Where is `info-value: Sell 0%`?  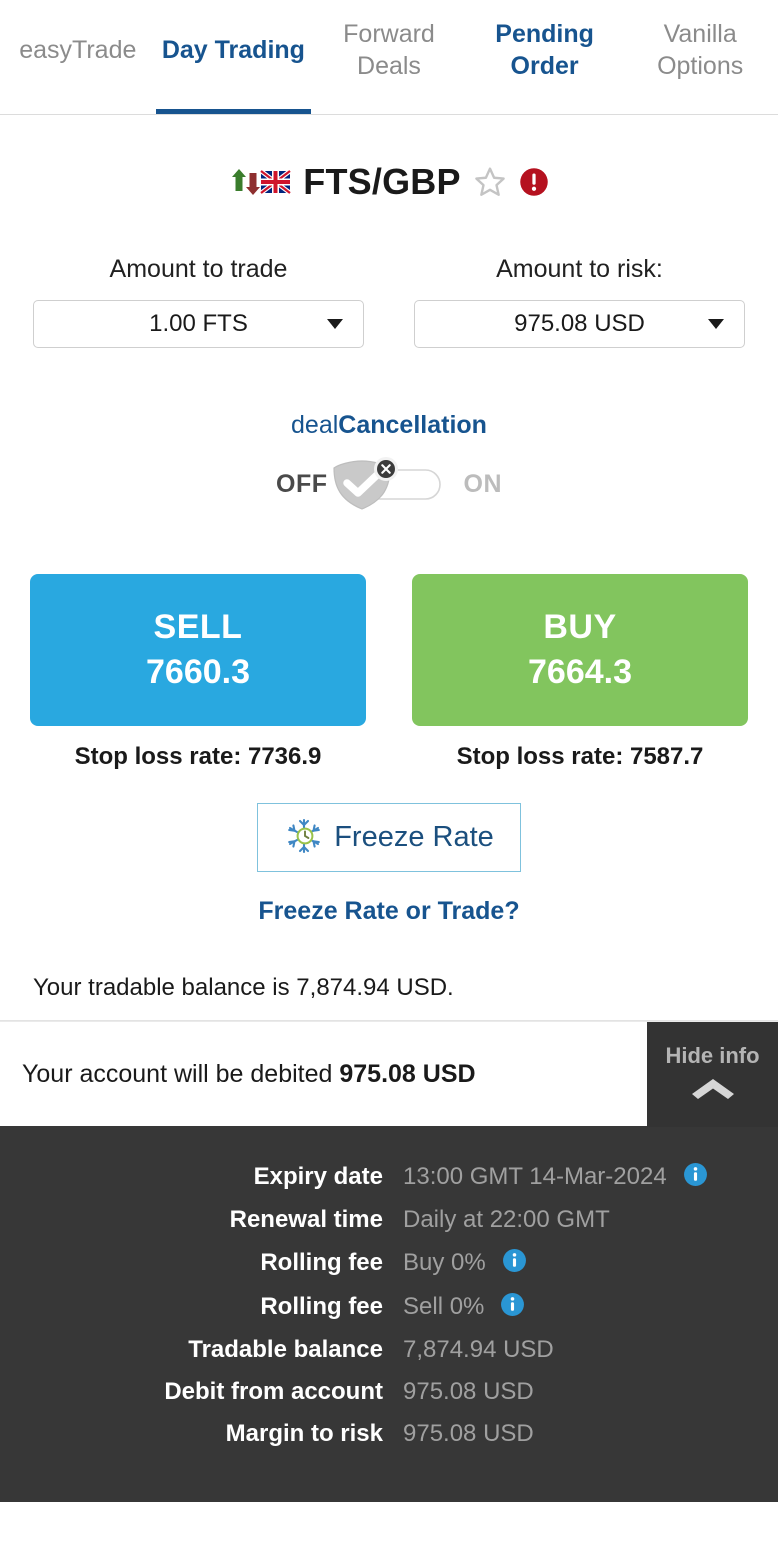
info-value: Sell 0% is located at coordinates (444, 1306).